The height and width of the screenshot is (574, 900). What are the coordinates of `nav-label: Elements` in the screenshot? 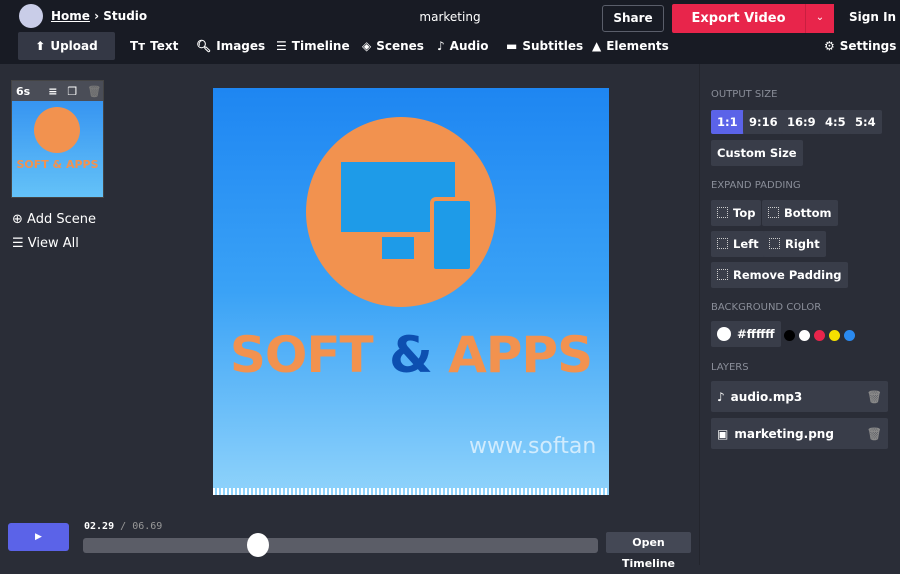 It's located at (637, 46).